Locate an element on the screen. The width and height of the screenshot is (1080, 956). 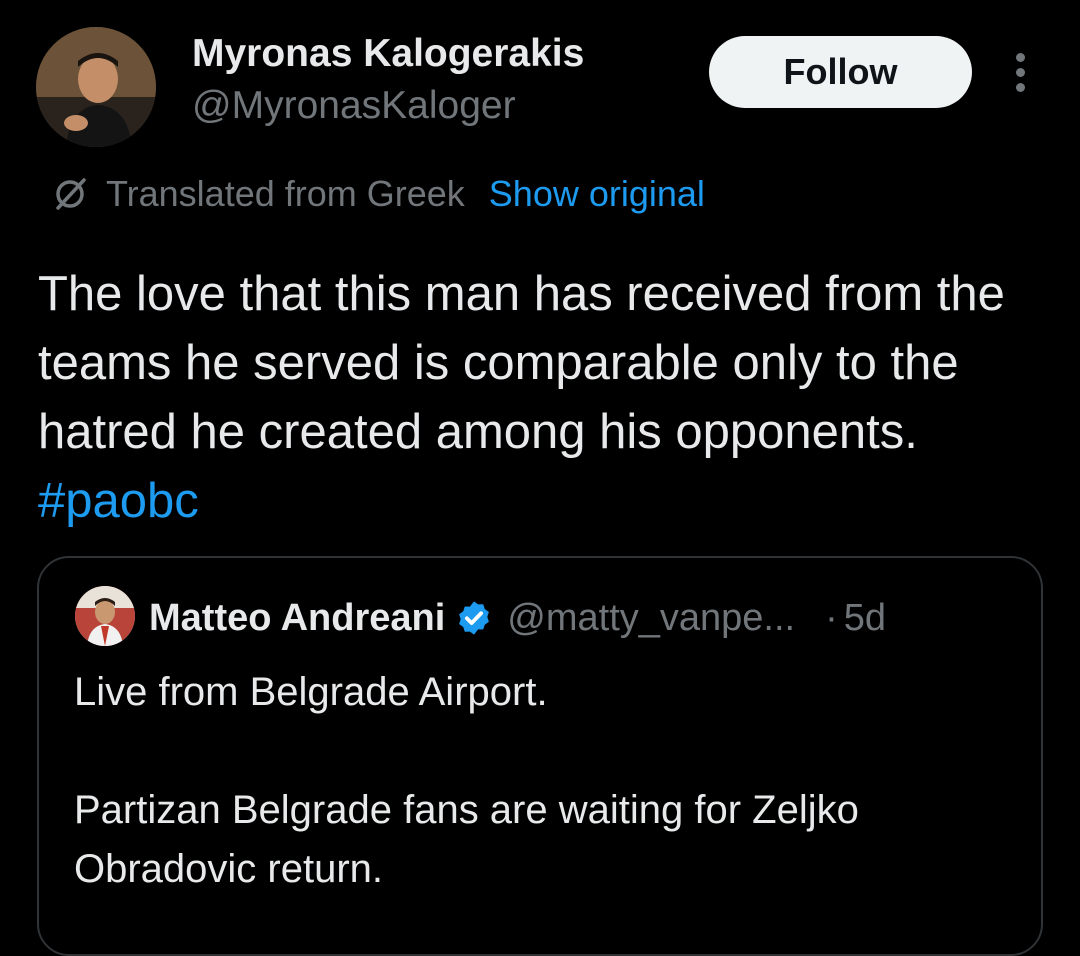
more-options-icon is located at coordinates (1020, 72).